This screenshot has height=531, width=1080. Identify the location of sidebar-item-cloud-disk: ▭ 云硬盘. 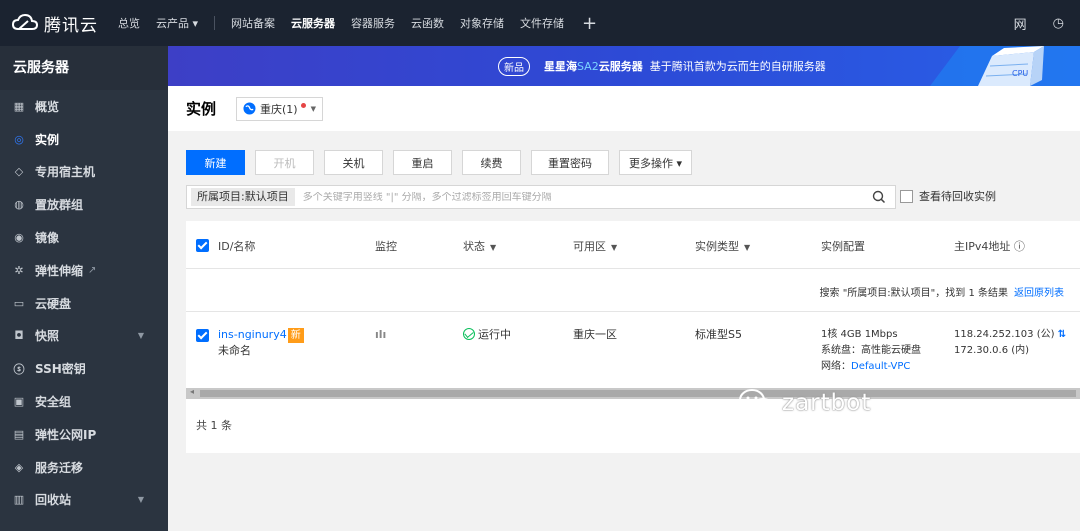
(84, 303).